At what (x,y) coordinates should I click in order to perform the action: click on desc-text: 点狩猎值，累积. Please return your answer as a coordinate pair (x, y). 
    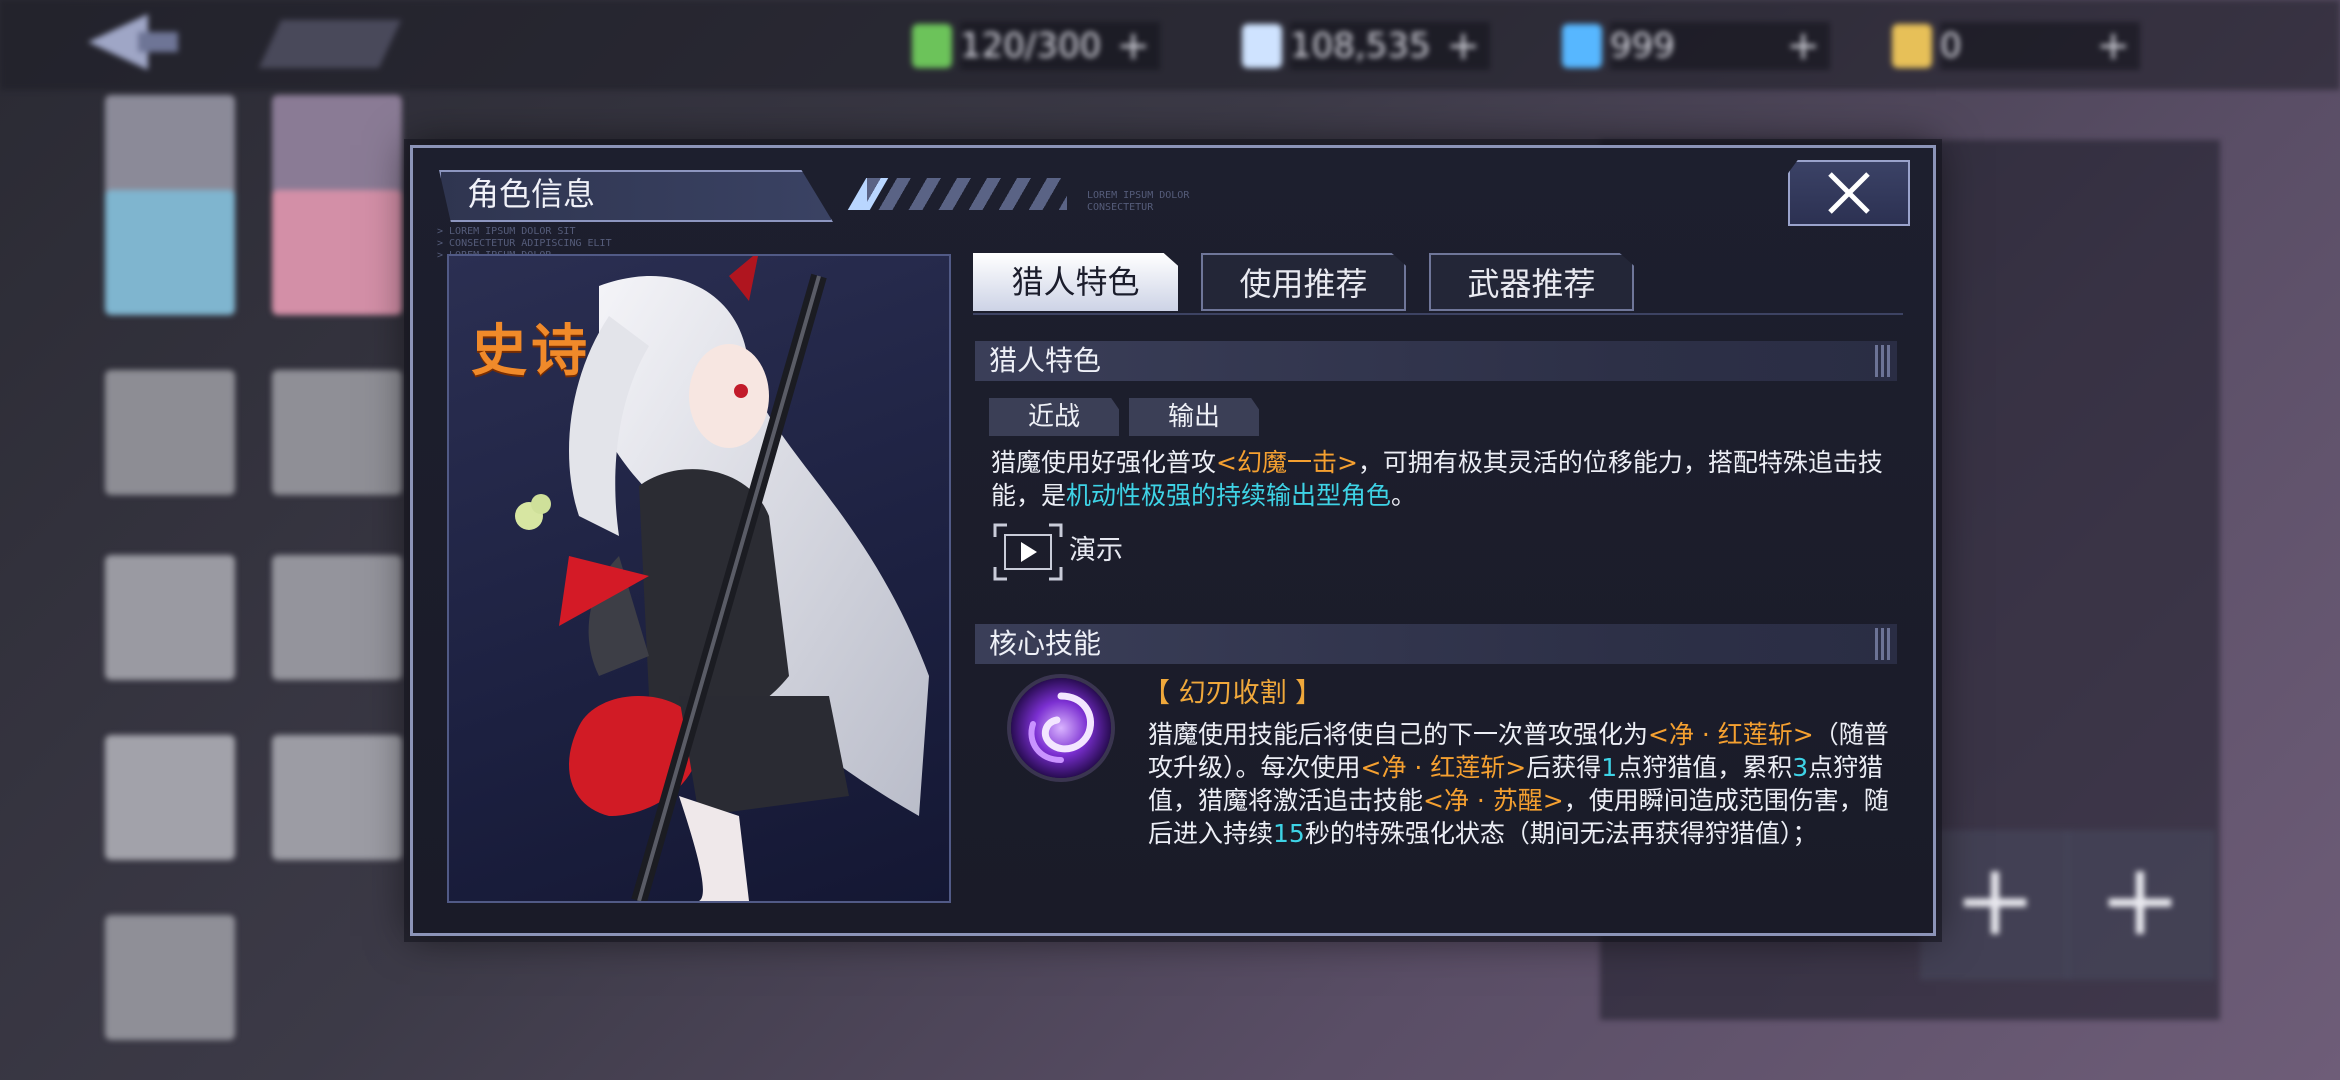
    Looking at the image, I should click on (1705, 767).